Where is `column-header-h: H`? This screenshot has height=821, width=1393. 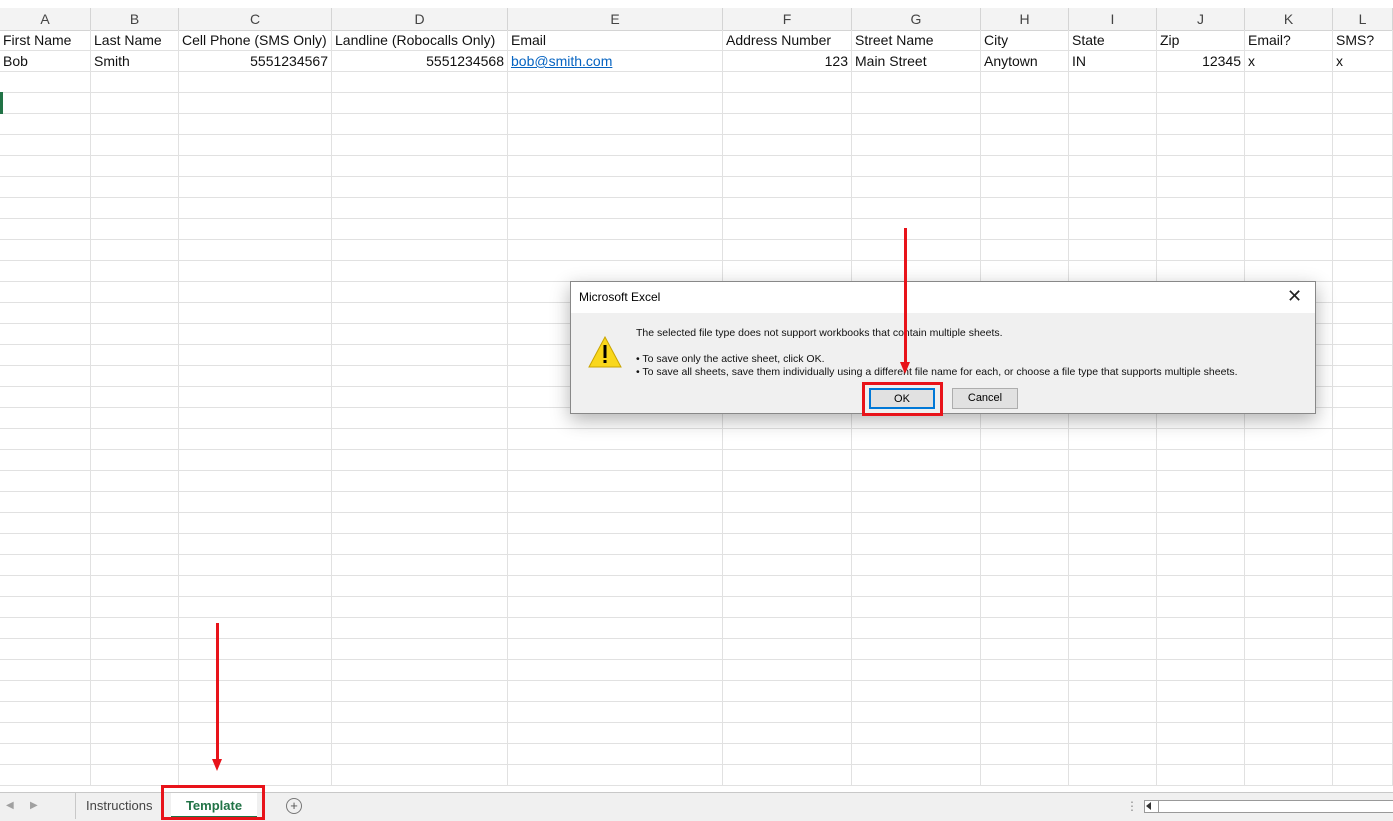
column-header-h: H is located at coordinates (1025, 19).